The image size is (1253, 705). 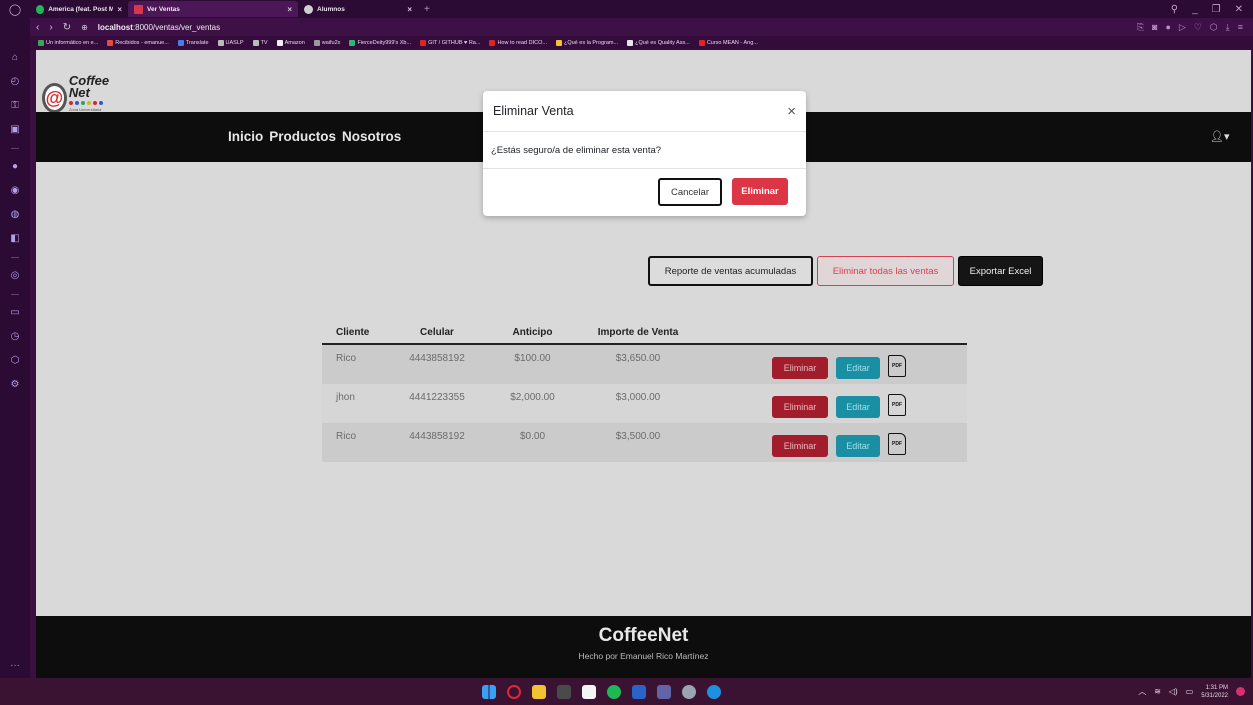 What do you see at coordinates (302, 136) in the screenshot?
I see `nav-productos: Productos` at bounding box center [302, 136].